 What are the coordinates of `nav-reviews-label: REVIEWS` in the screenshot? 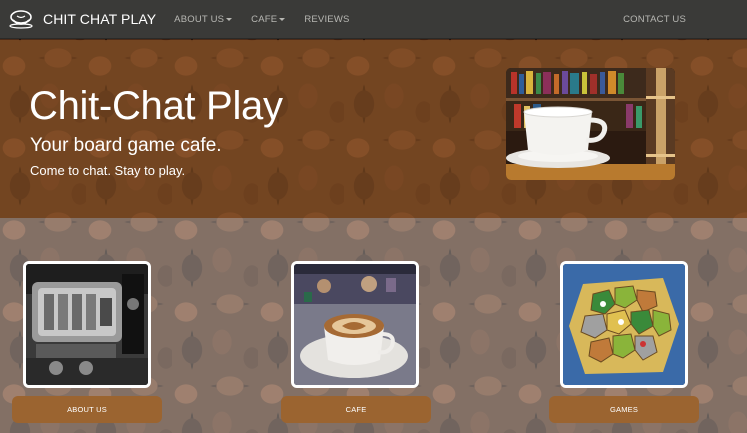 It's located at (327, 19).